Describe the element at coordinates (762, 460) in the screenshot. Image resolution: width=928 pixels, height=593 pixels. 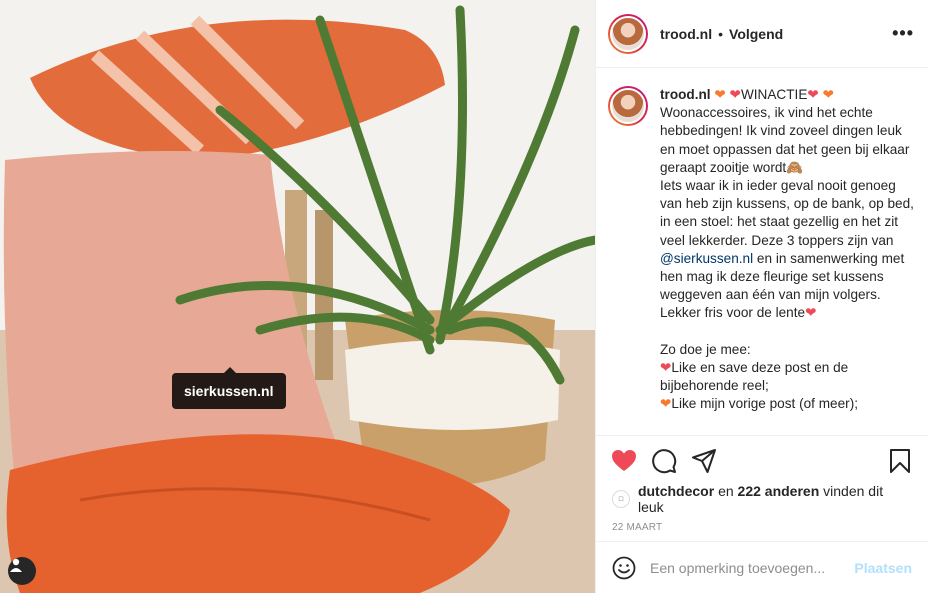
I see `action-bar` at that location.